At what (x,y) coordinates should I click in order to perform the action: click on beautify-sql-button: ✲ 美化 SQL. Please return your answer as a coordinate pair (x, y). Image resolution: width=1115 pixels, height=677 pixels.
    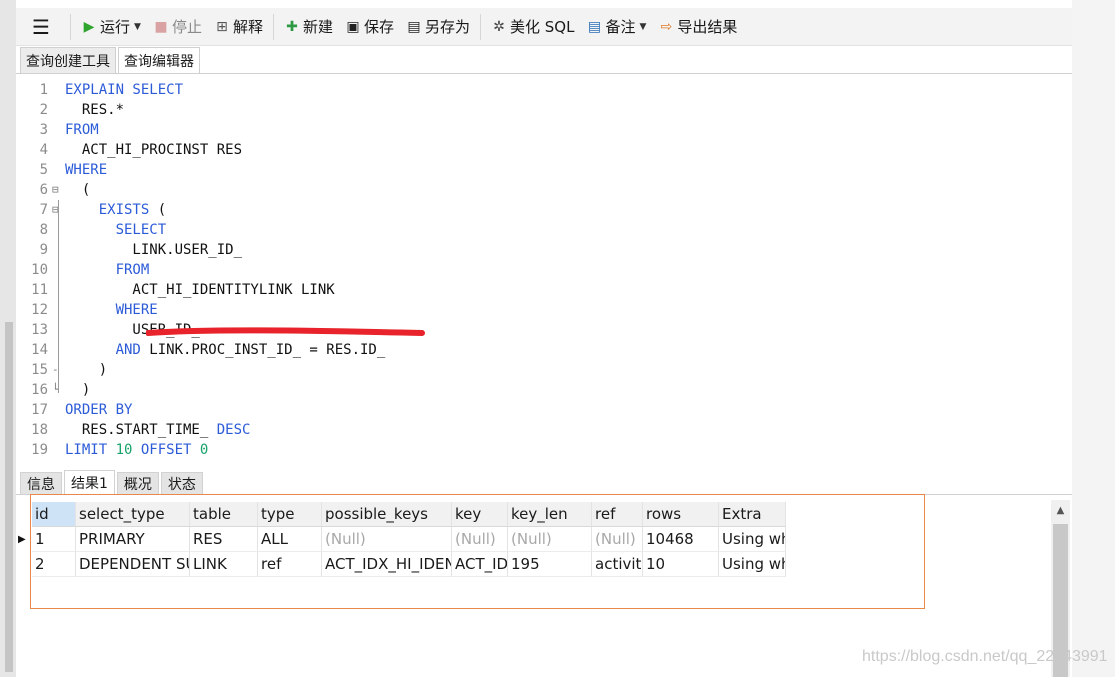
    Looking at the image, I should click on (532, 27).